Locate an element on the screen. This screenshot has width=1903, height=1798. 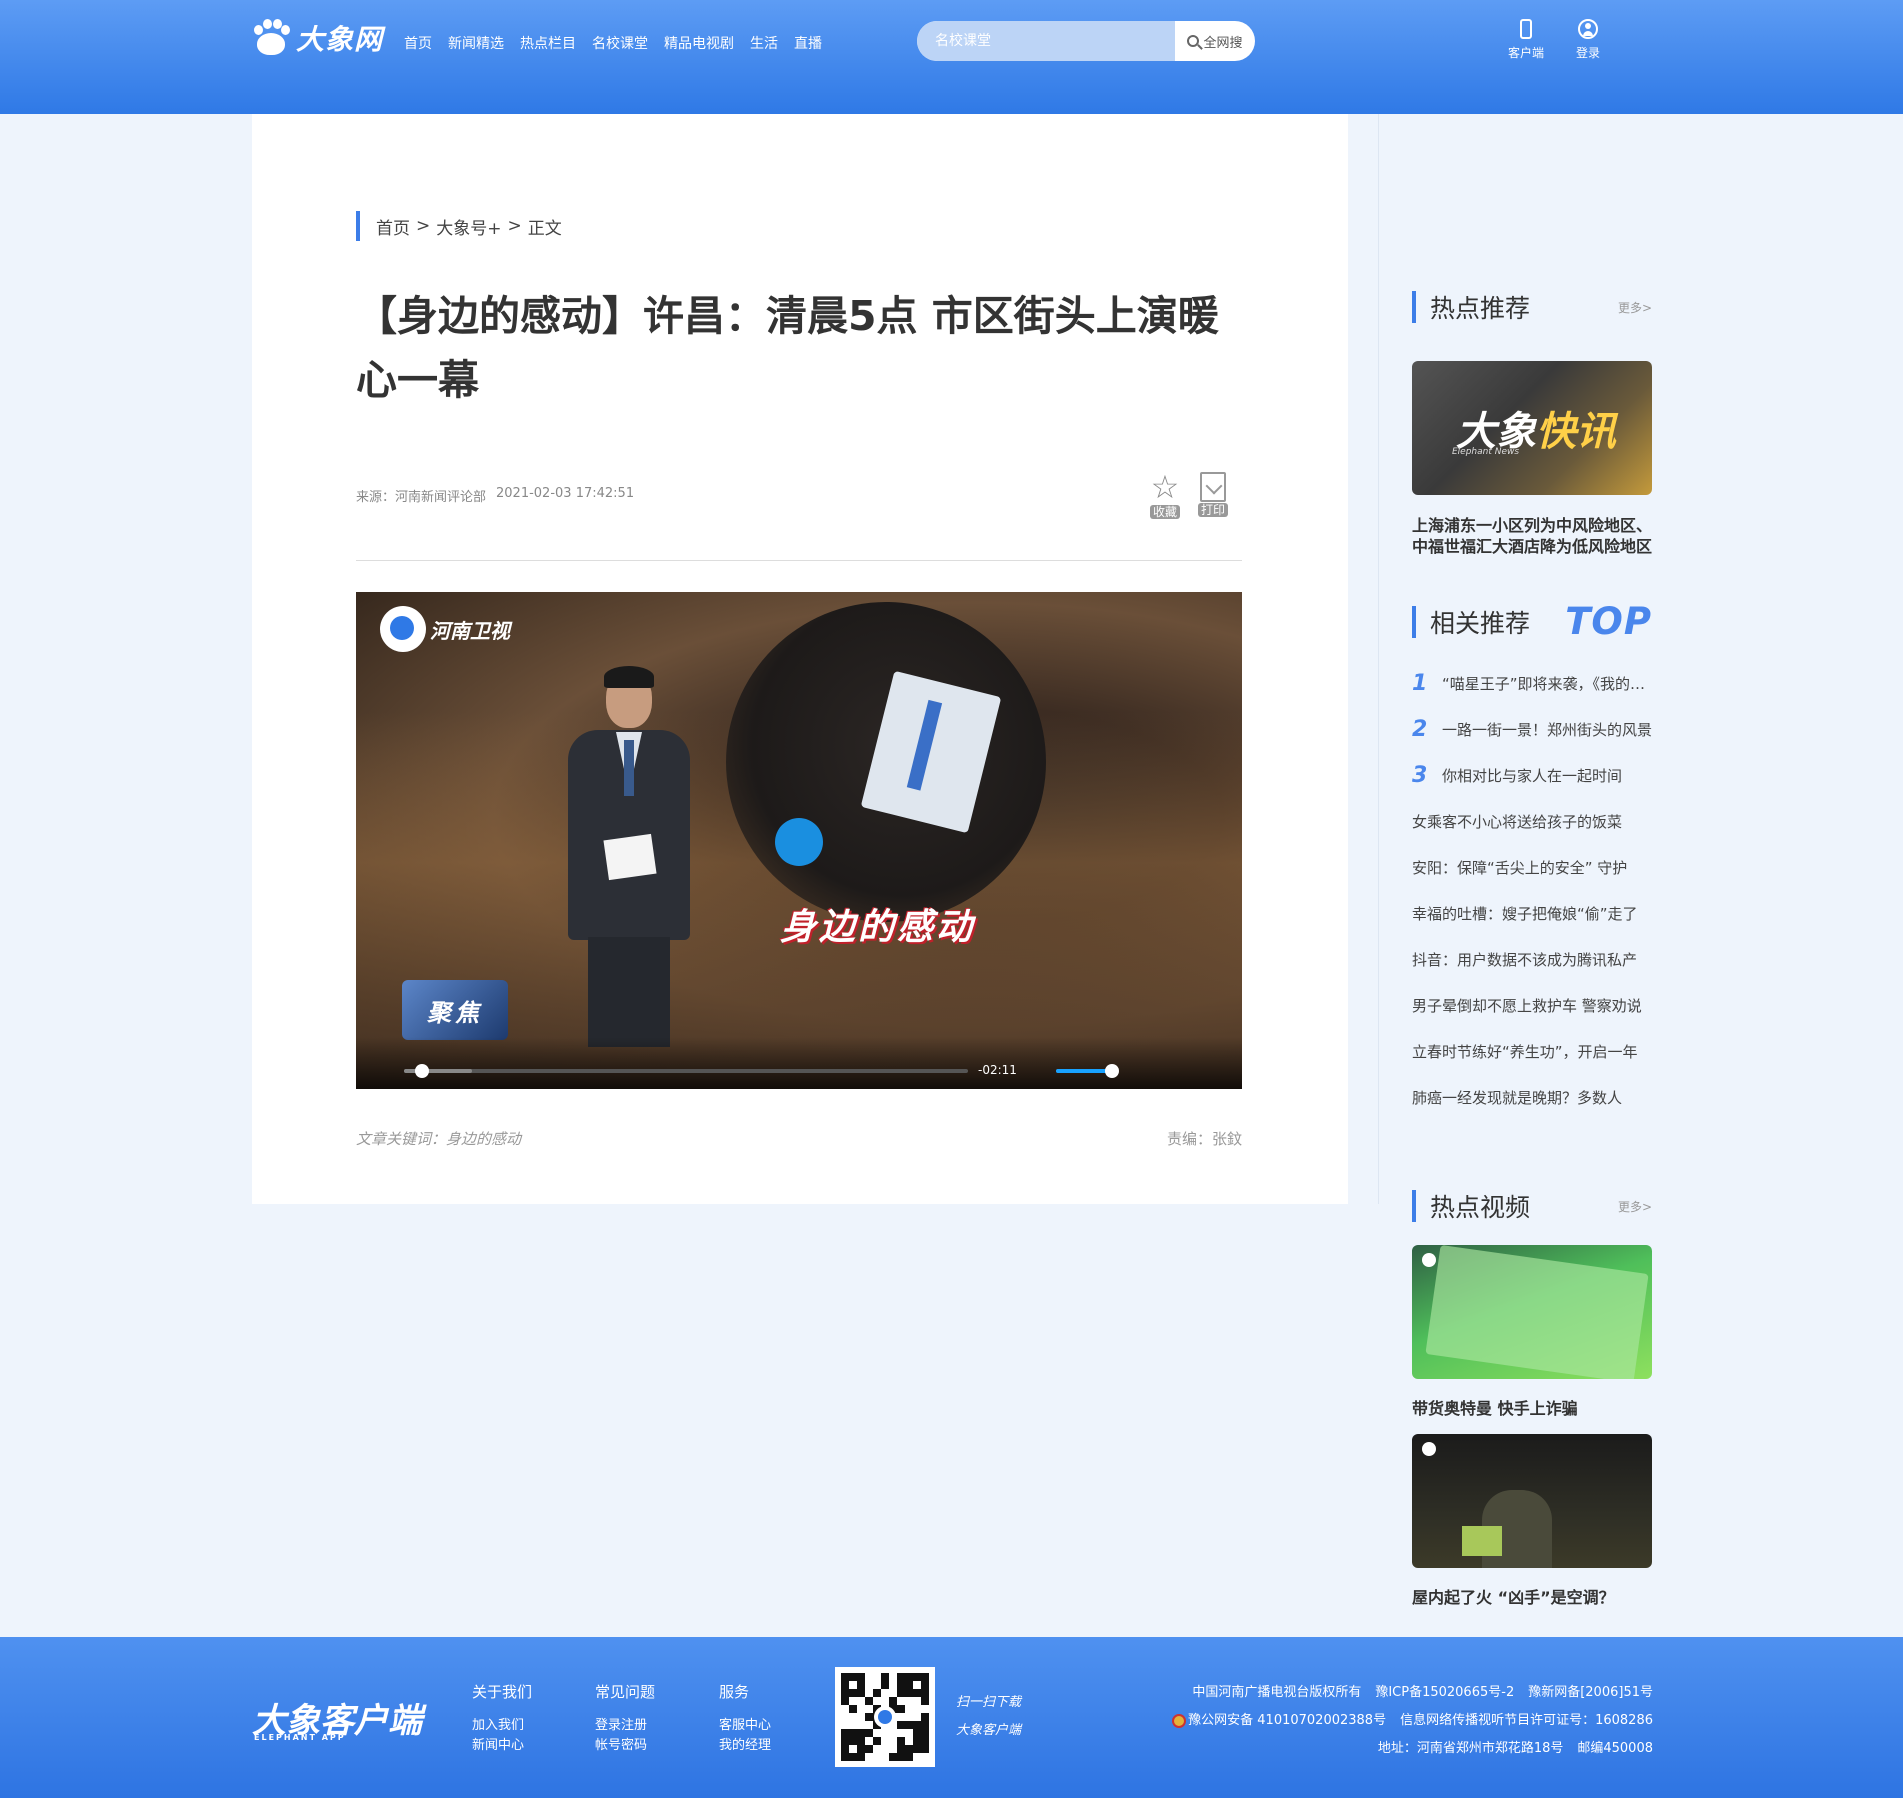
client-download-button: 客户端 is located at coordinates (1526, 39).